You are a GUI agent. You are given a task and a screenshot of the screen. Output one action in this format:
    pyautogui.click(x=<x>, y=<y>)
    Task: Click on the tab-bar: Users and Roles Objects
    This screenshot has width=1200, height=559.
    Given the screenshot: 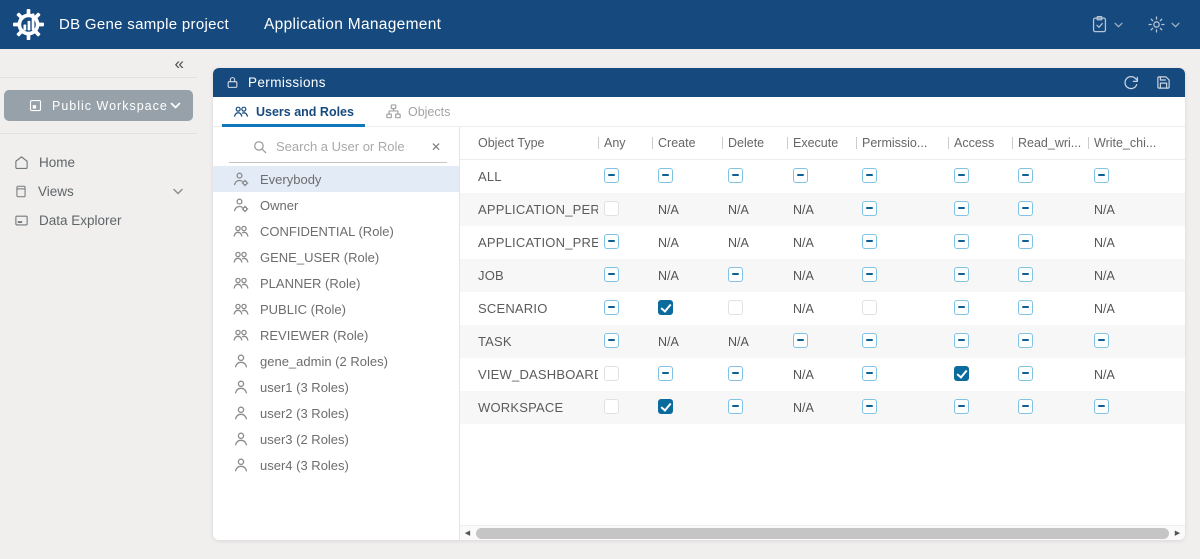 What is the action you would take?
    pyautogui.click(x=699, y=112)
    